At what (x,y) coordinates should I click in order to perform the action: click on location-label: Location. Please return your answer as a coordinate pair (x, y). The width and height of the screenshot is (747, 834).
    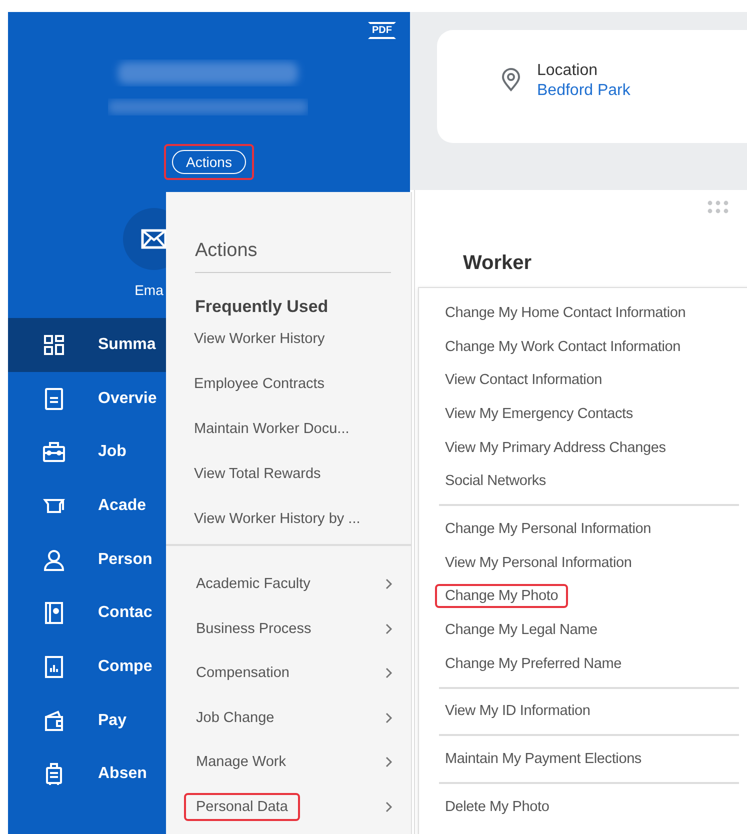
    Looking at the image, I should click on (567, 71).